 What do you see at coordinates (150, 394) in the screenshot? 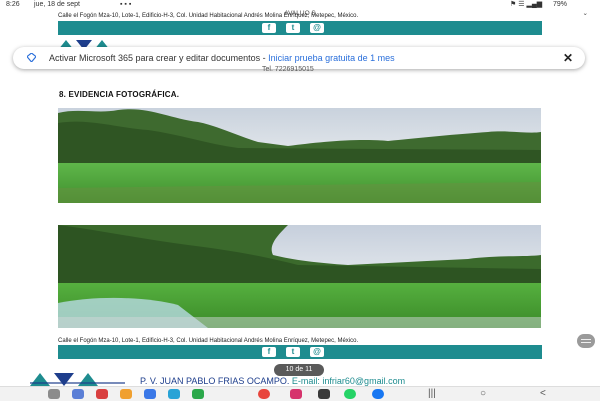
I see `calendar-icon` at bounding box center [150, 394].